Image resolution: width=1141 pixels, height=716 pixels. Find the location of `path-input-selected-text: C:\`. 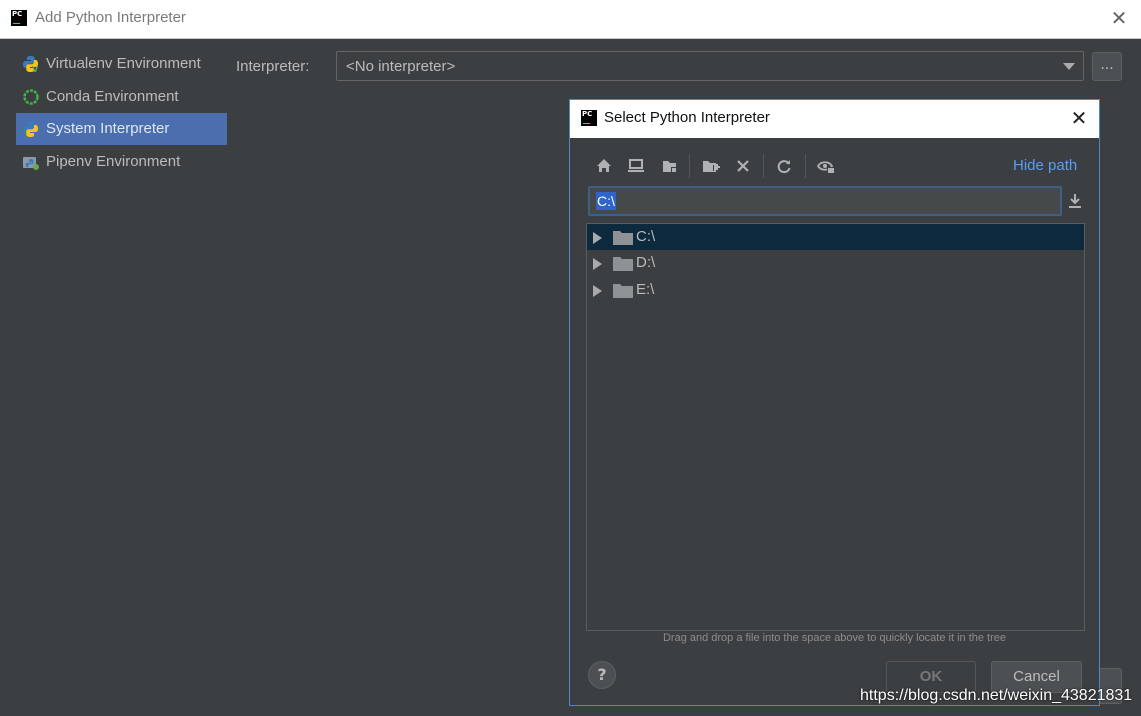

path-input-selected-text: C:\ is located at coordinates (606, 201).